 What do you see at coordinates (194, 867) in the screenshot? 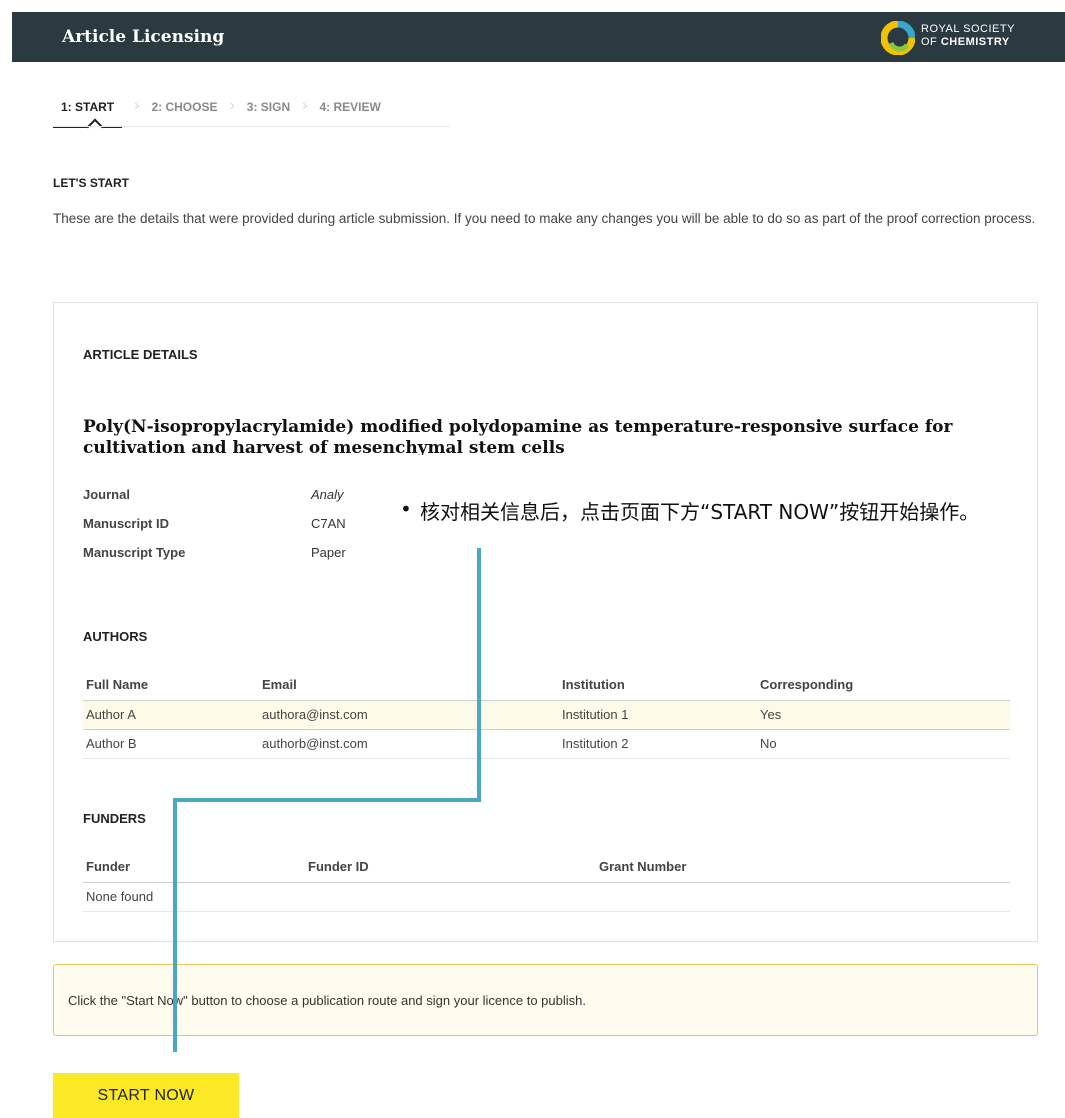
I see `column-header: Funder` at bounding box center [194, 867].